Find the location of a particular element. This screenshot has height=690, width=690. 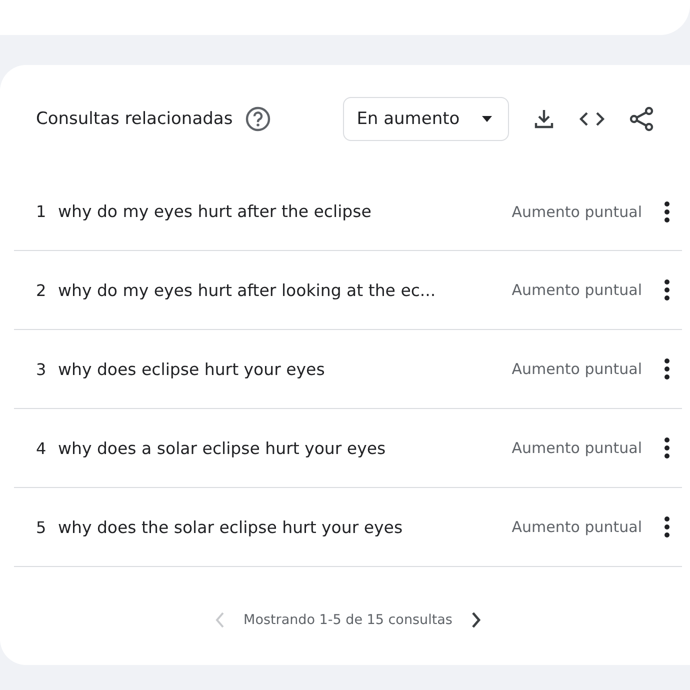

embed-icon is located at coordinates (591, 119).